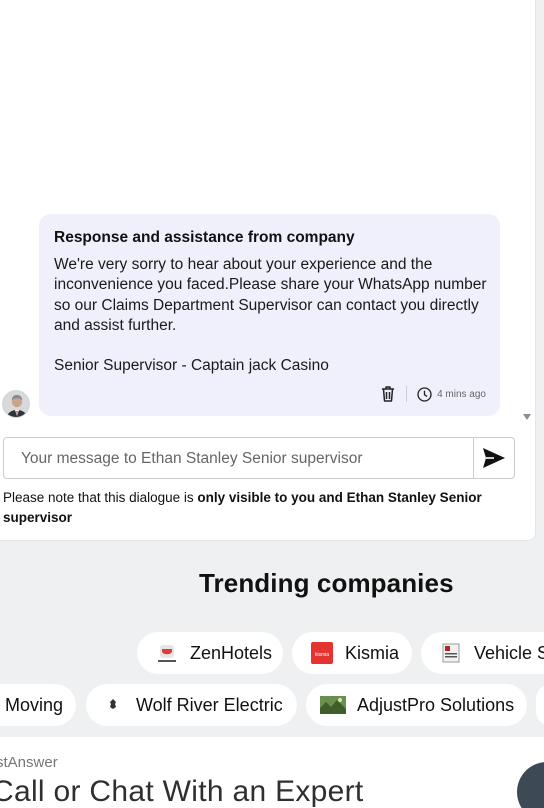 Image resolution: width=544 pixels, height=808 pixels. I want to click on company-chip-moving: Moving, so click(38, 705).